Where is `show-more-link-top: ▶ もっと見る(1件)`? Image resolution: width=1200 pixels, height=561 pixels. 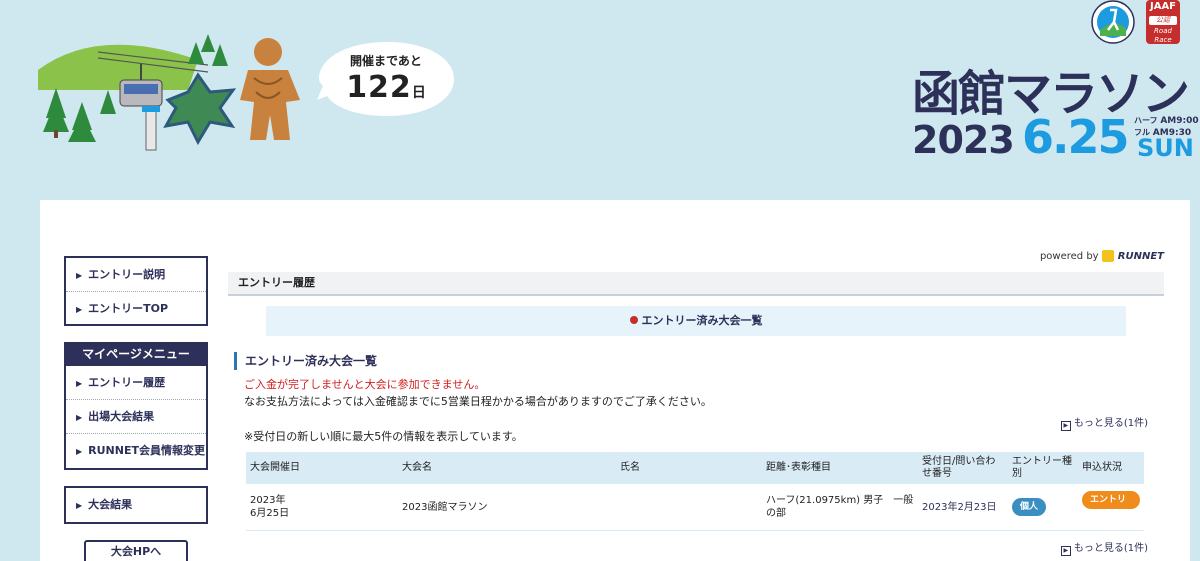 show-more-link-top: ▶ もっと見る(1件) is located at coordinates (1104, 422).